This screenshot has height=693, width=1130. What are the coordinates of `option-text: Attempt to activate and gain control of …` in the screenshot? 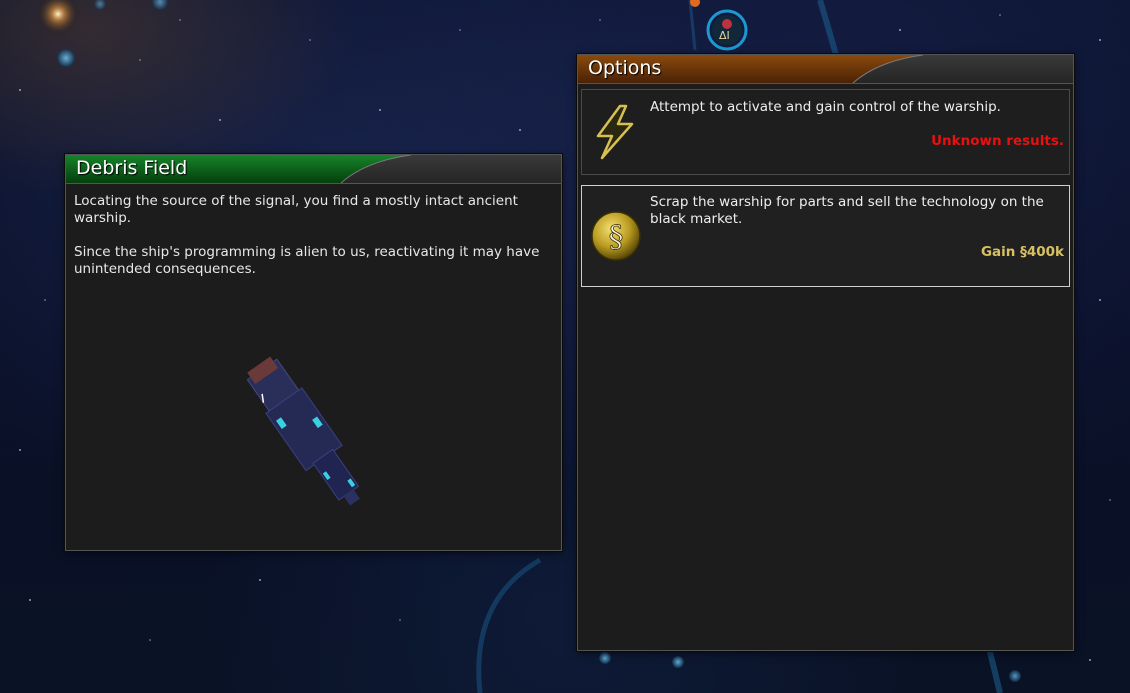 It's located at (825, 107).